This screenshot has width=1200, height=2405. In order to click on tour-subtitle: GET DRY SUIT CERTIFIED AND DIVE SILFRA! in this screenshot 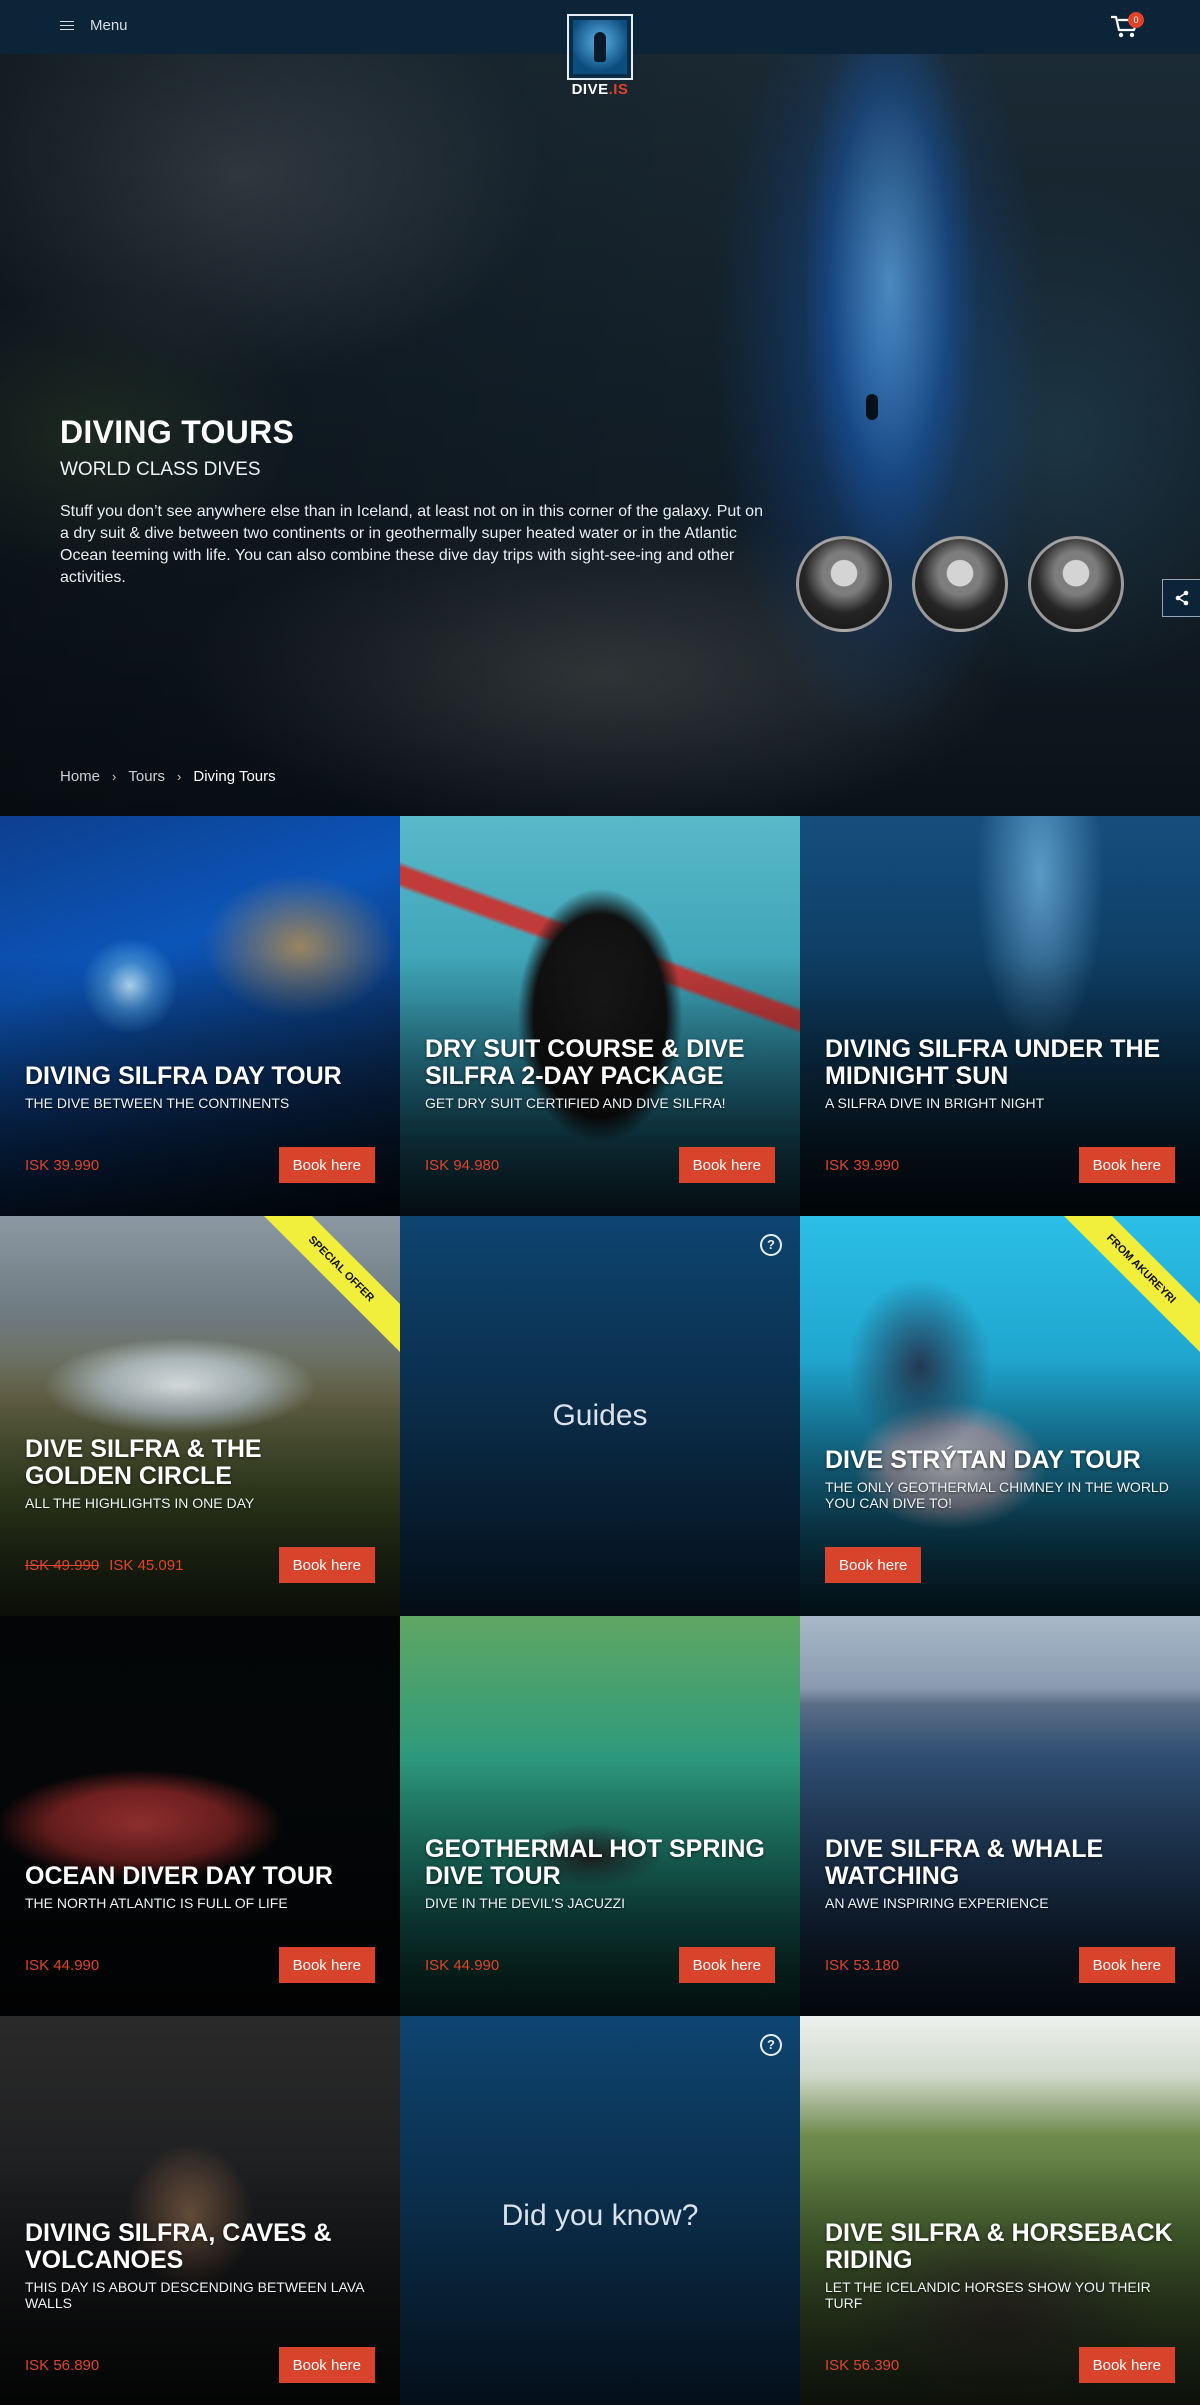, I will do `click(575, 1103)`.